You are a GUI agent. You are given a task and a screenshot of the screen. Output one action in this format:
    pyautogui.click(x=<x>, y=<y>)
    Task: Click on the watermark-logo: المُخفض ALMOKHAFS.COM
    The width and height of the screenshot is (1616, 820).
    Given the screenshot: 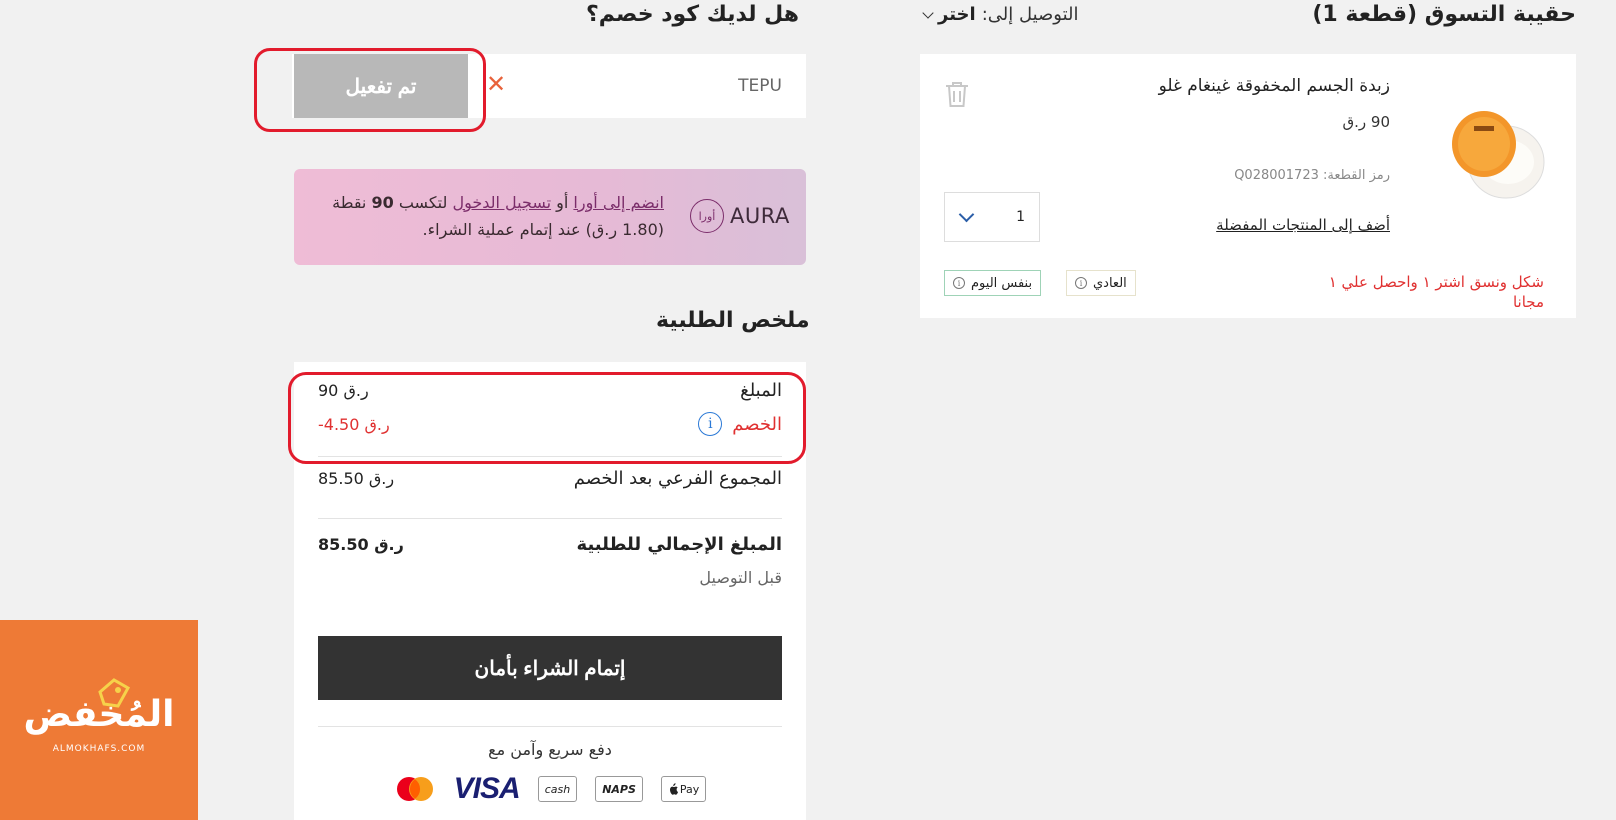 What is the action you would take?
    pyautogui.click(x=99, y=720)
    